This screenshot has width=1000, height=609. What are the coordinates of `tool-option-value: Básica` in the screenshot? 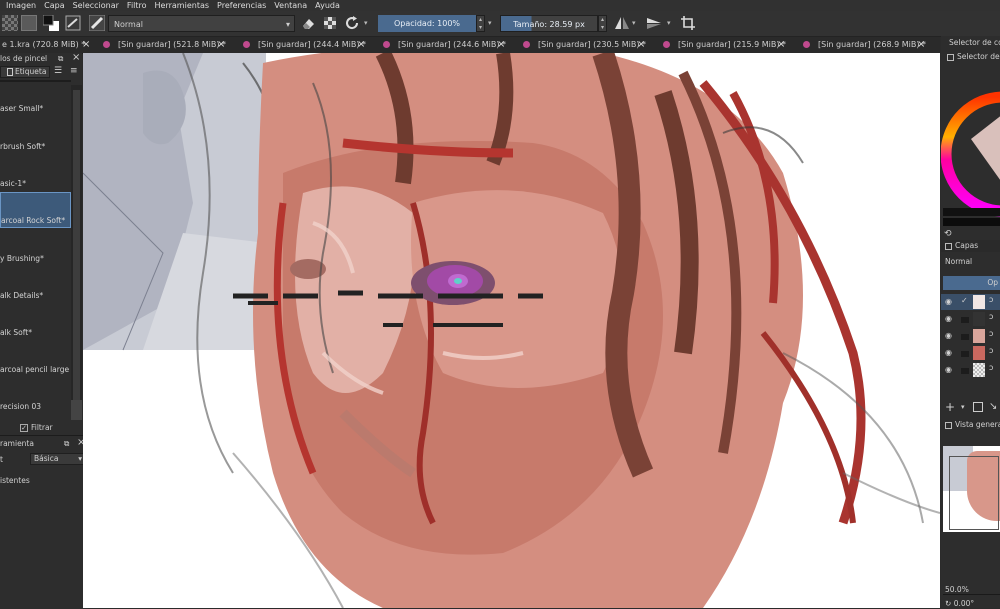 It's located at (46, 458).